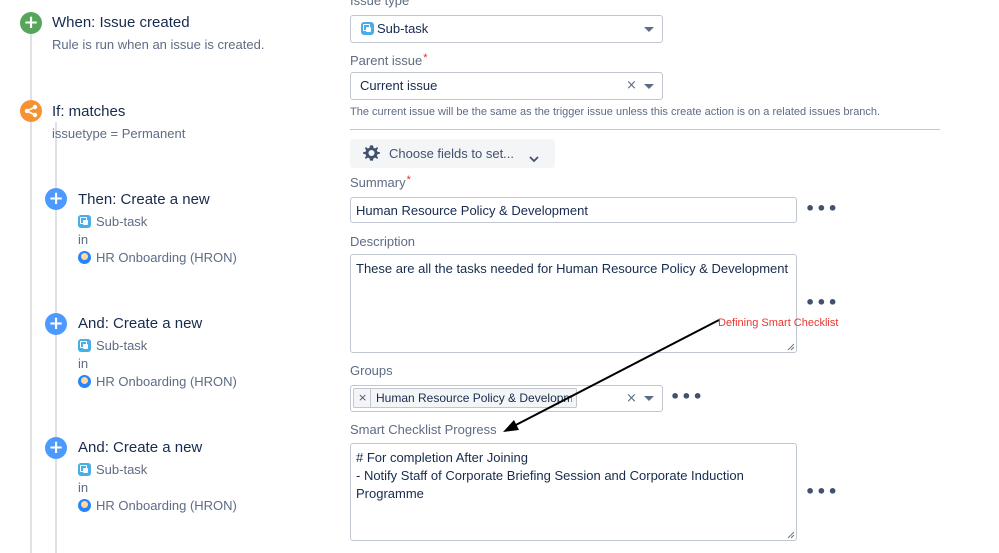 The image size is (999, 553). Describe the element at coordinates (611, 375) in the screenshot. I see `annotation-arrow` at that location.